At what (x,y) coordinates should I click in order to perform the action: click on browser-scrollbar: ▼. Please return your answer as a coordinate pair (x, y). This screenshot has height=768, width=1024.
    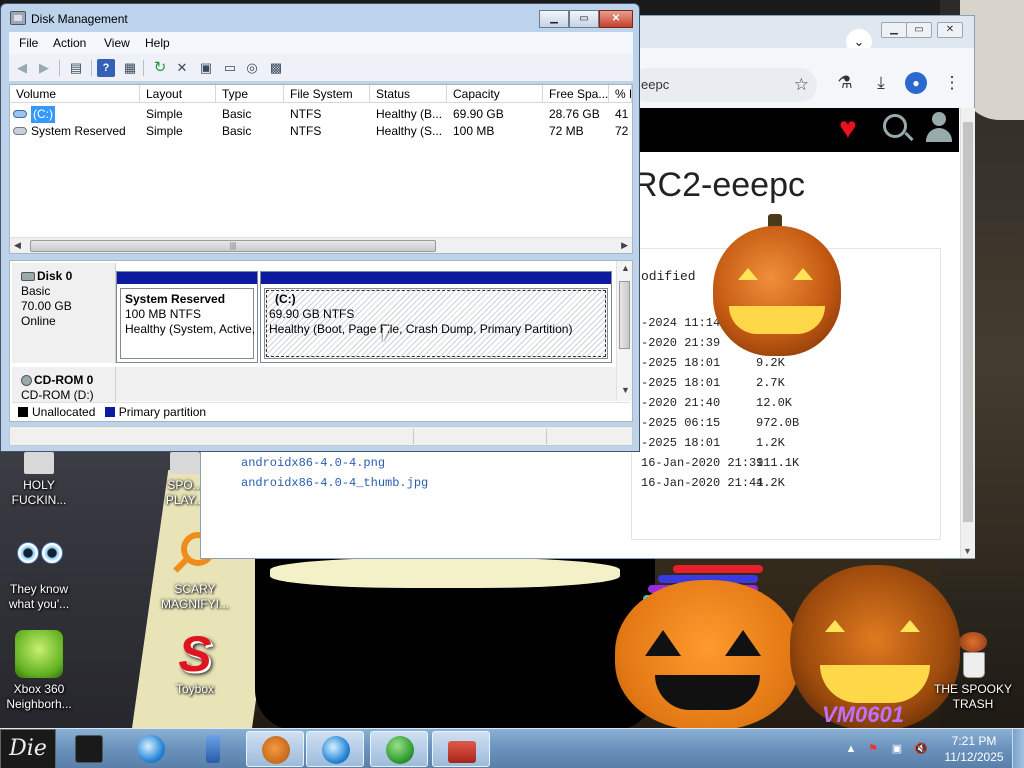
    Looking at the image, I should click on (967, 333).